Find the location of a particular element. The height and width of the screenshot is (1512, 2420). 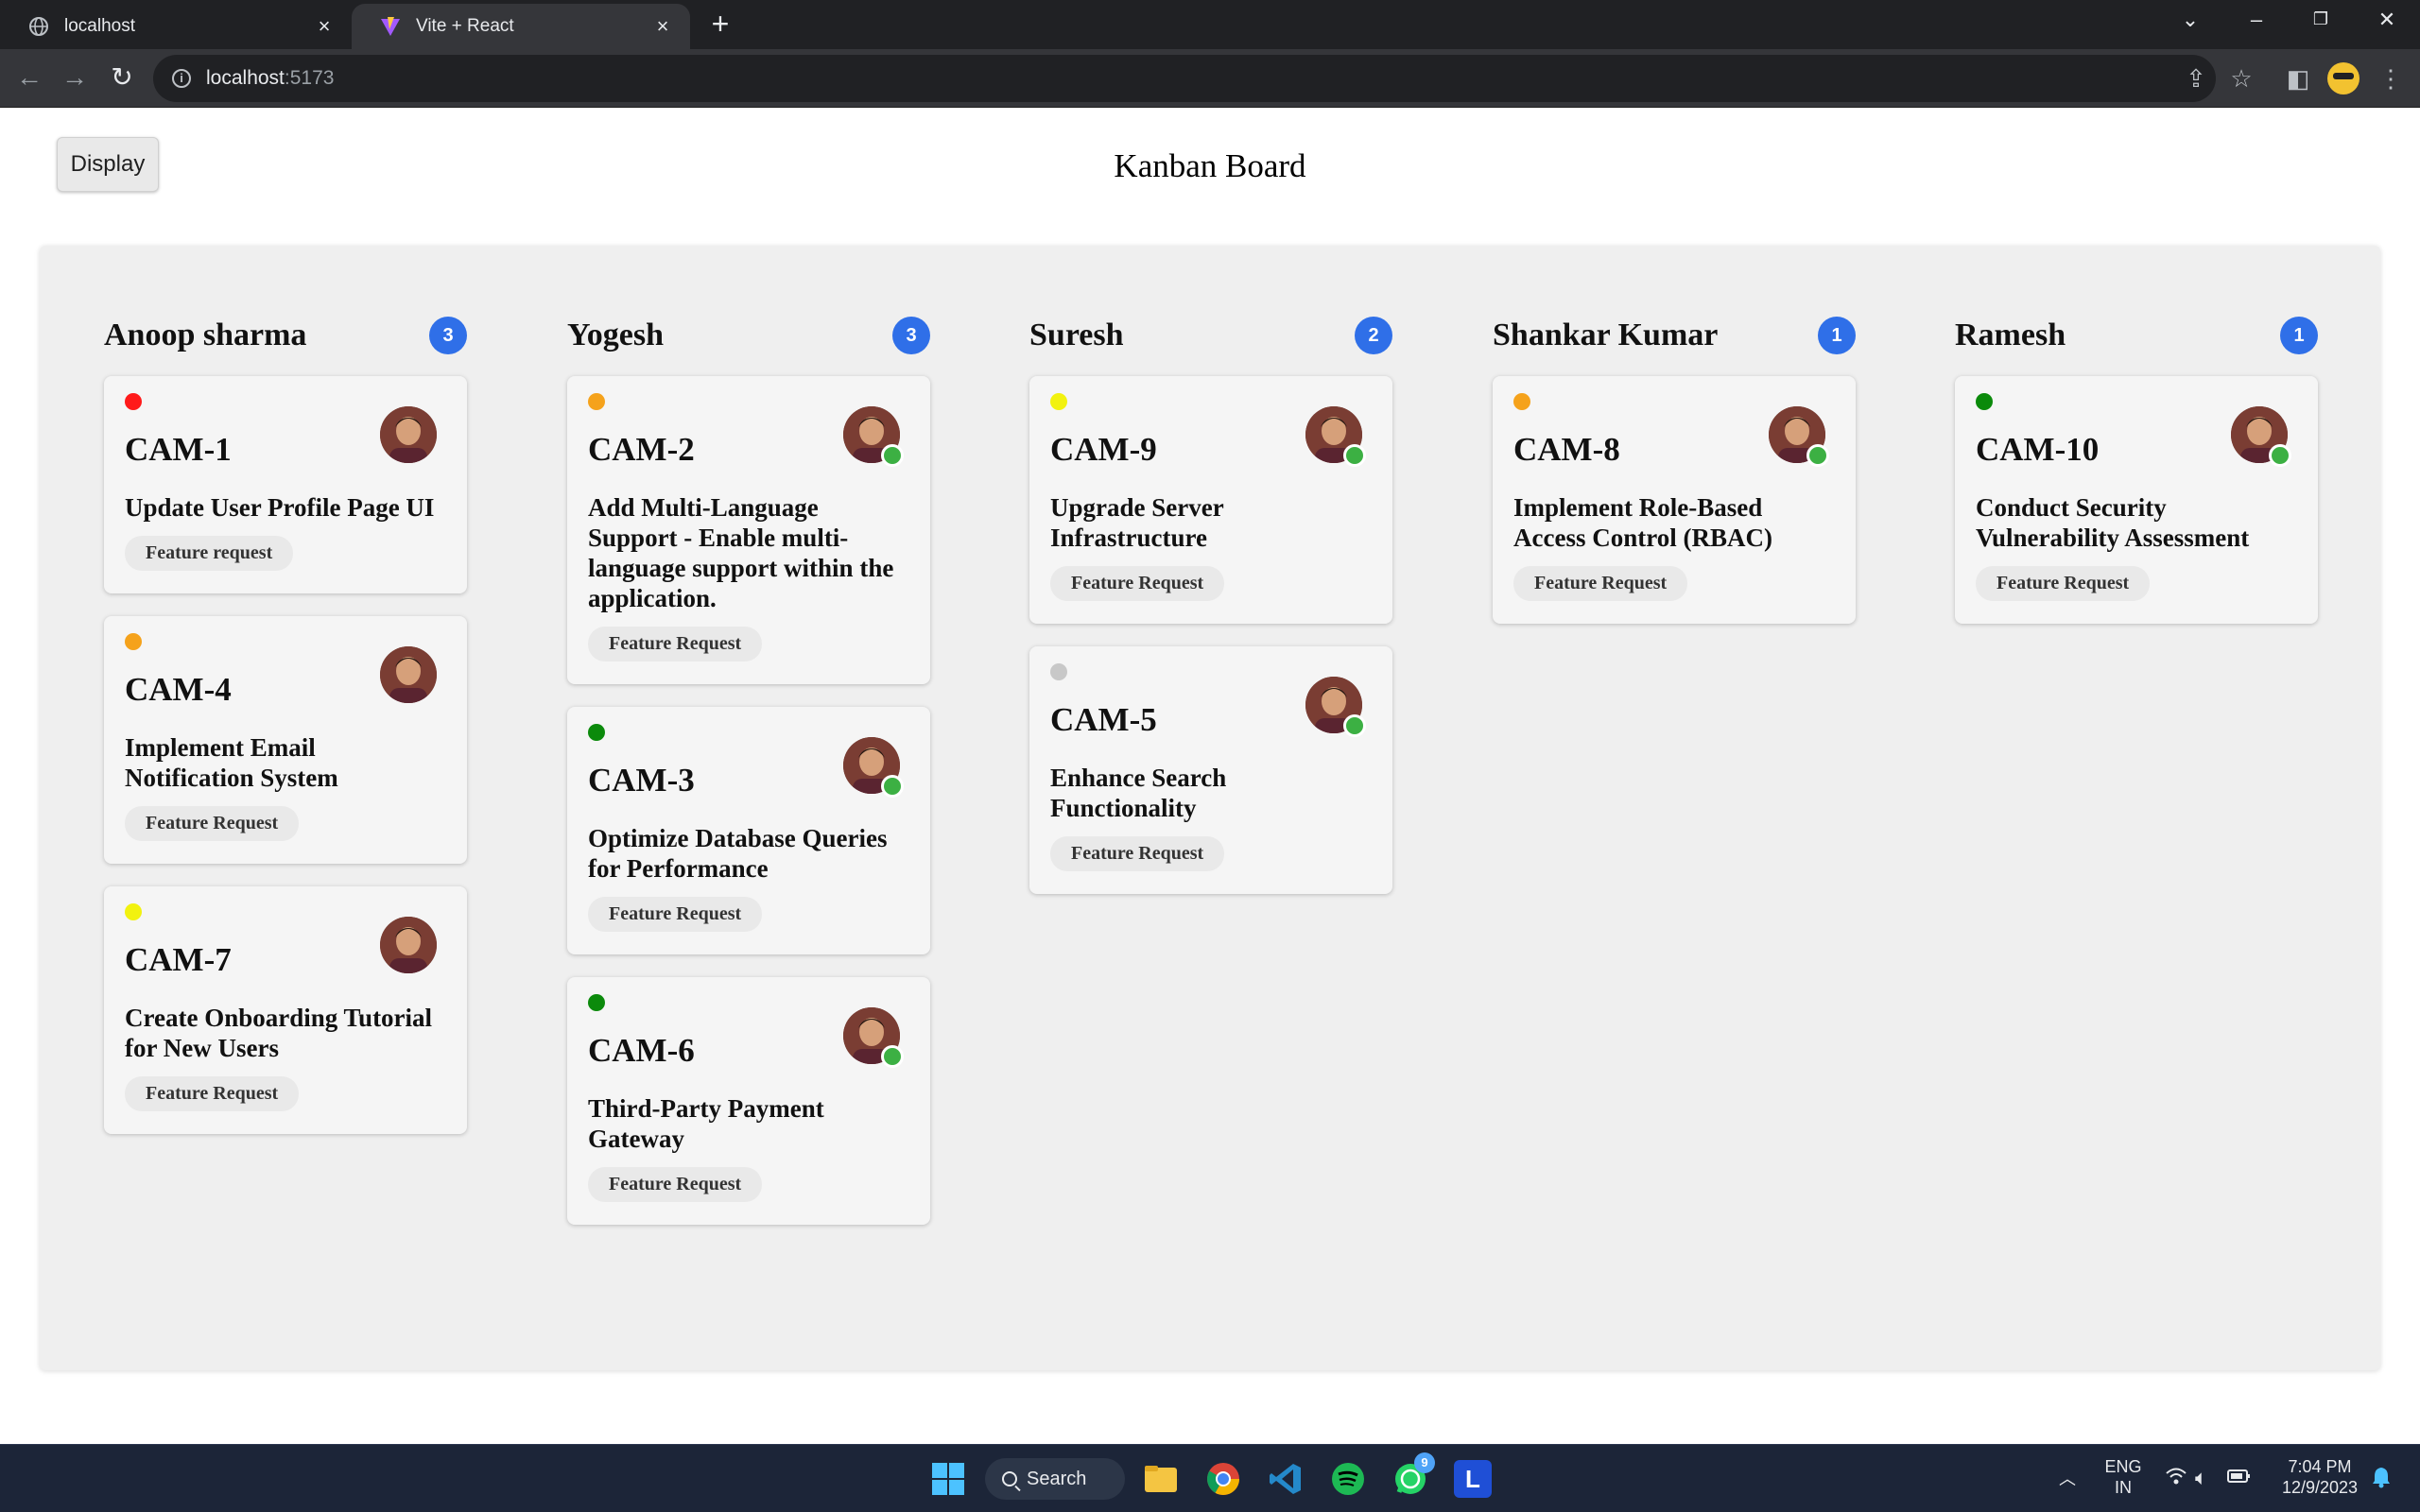

column-header: Shankar Kumar 1 is located at coordinates (1674, 335).